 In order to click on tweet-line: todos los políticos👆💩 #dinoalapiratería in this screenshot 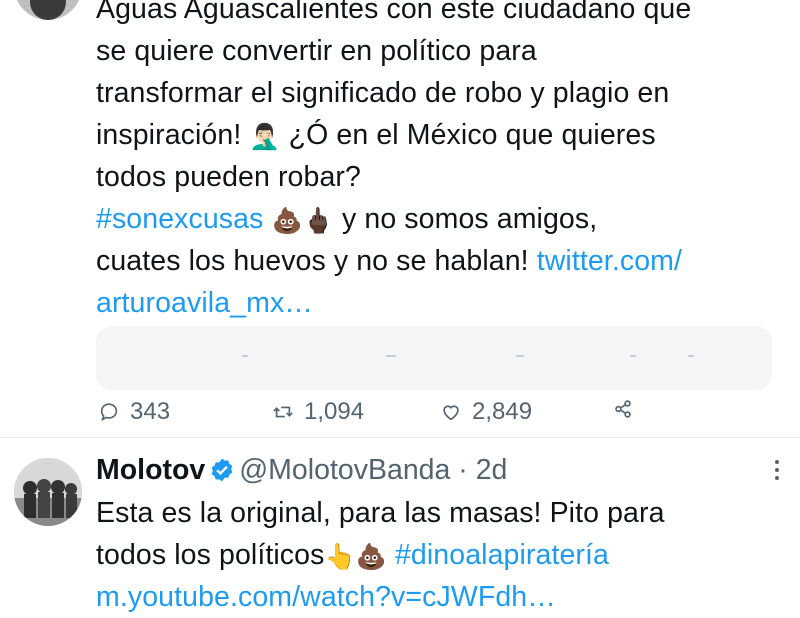, I will do `click(436, 555)`.